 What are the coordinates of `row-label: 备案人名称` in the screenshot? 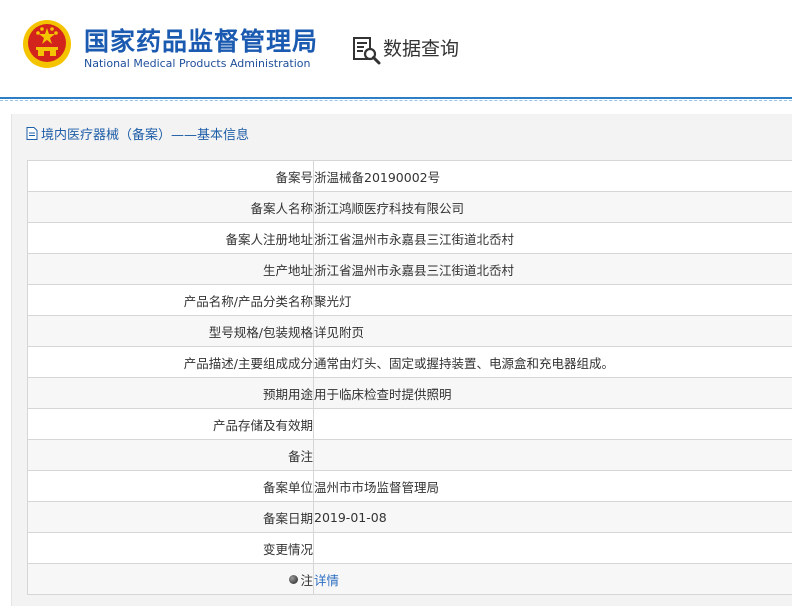 It's located at (170, 207).